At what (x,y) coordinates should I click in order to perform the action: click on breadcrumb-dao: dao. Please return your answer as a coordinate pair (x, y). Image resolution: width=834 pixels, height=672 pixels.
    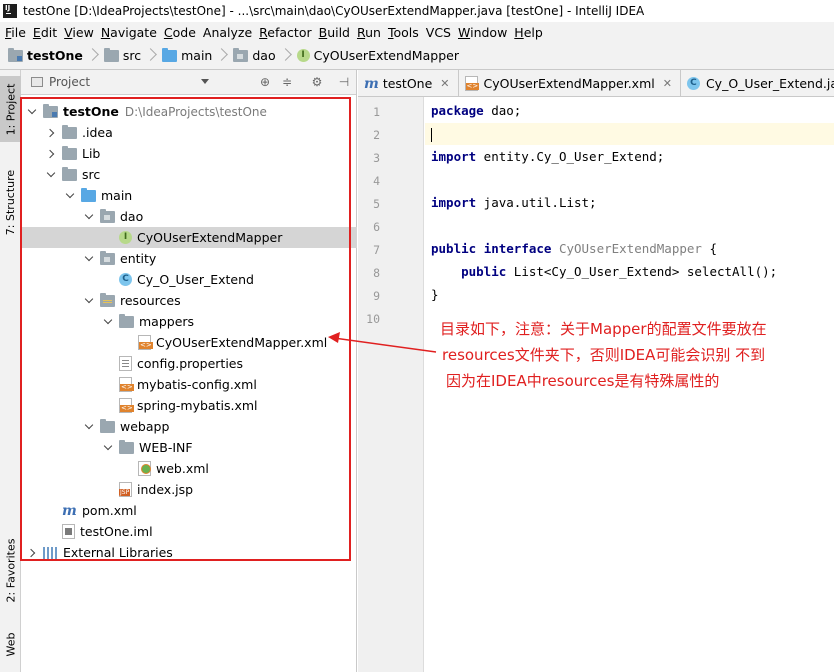
    Looking at the image, I should click on (254, 55).